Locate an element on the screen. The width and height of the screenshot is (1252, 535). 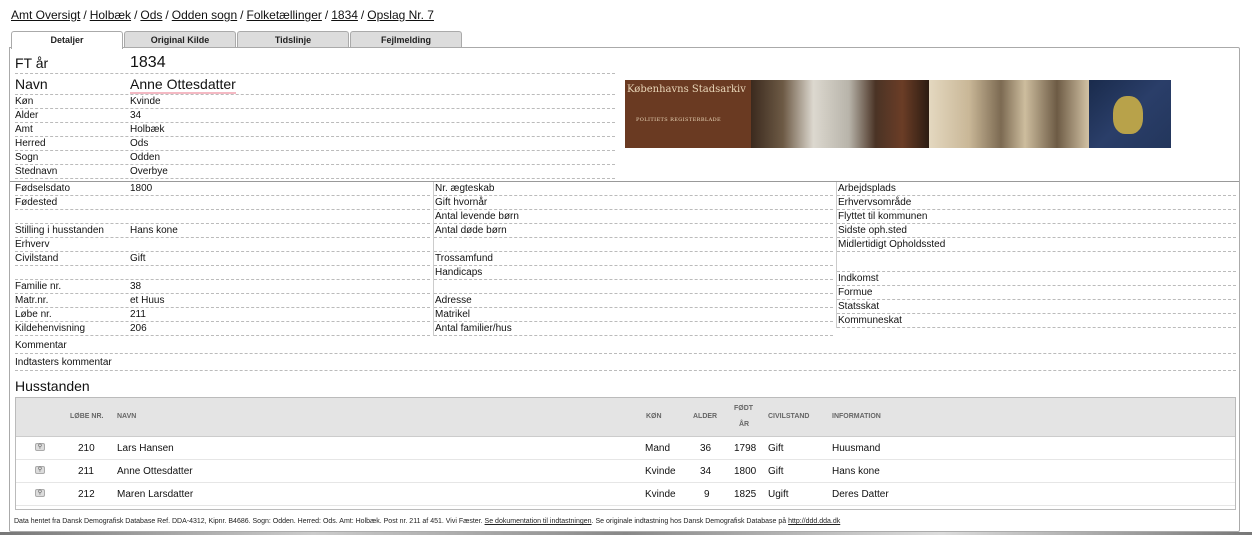
field-label: Nr. ægteskab is located at coordinates (465, 188).